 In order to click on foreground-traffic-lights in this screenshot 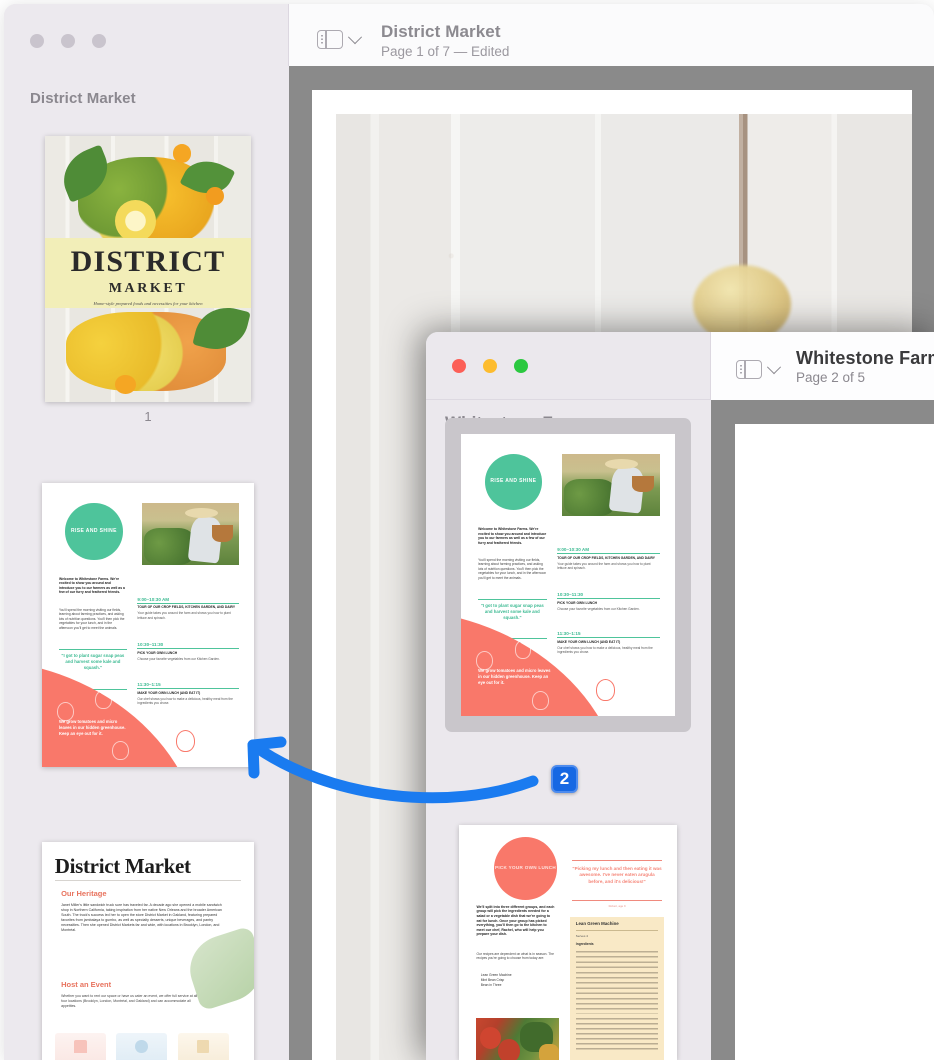, I will do `click(490, 366)`.